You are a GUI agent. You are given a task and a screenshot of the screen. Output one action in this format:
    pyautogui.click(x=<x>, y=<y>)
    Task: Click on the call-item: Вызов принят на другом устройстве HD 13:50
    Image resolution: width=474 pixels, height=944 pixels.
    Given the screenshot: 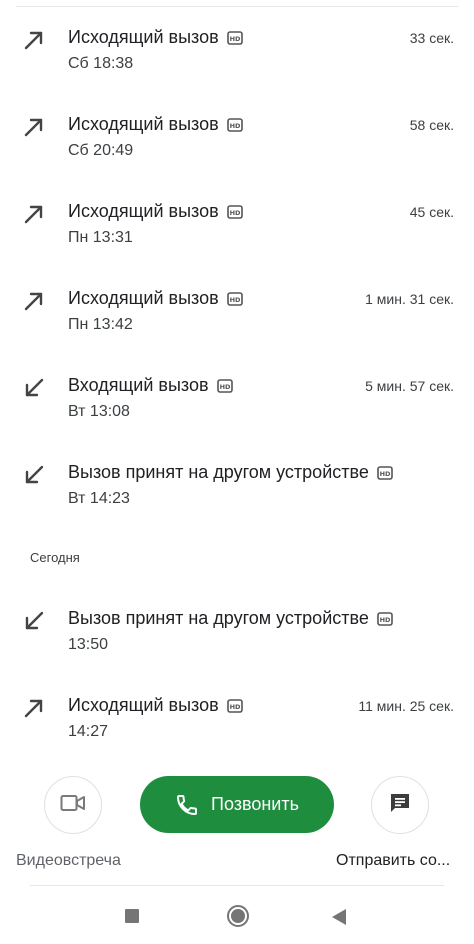 What is the action you would take?
    pyautogui.click(x=237, y=621)
    